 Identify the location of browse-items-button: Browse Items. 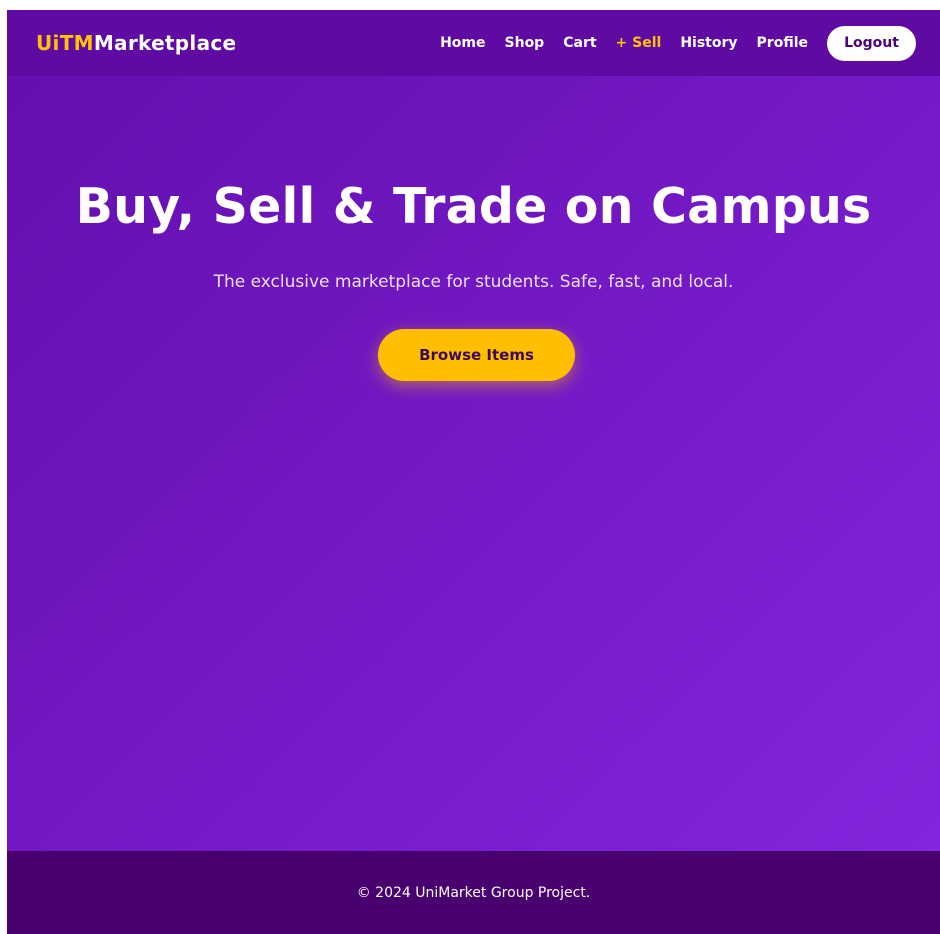
(476, 355).